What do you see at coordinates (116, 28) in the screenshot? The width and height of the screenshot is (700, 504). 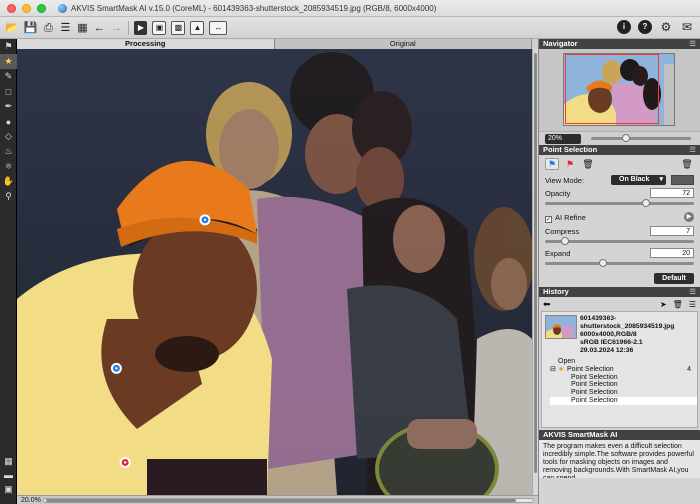 I see `redo-icon: →` at bounding box center [116, 28].